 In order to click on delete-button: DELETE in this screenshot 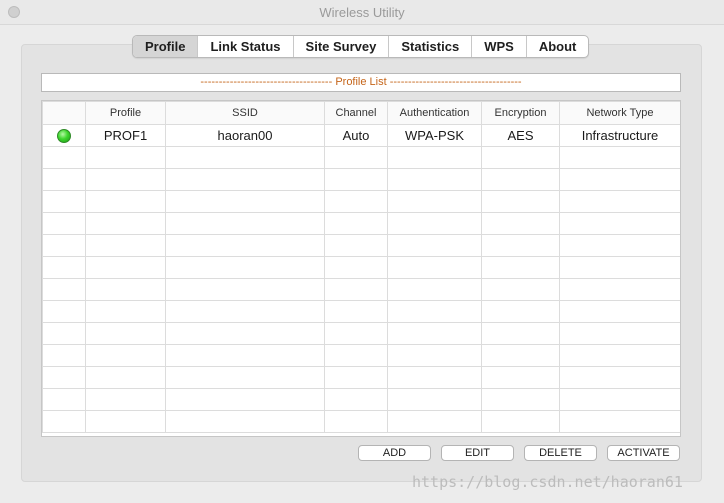, I will do `click(560, 453)`.